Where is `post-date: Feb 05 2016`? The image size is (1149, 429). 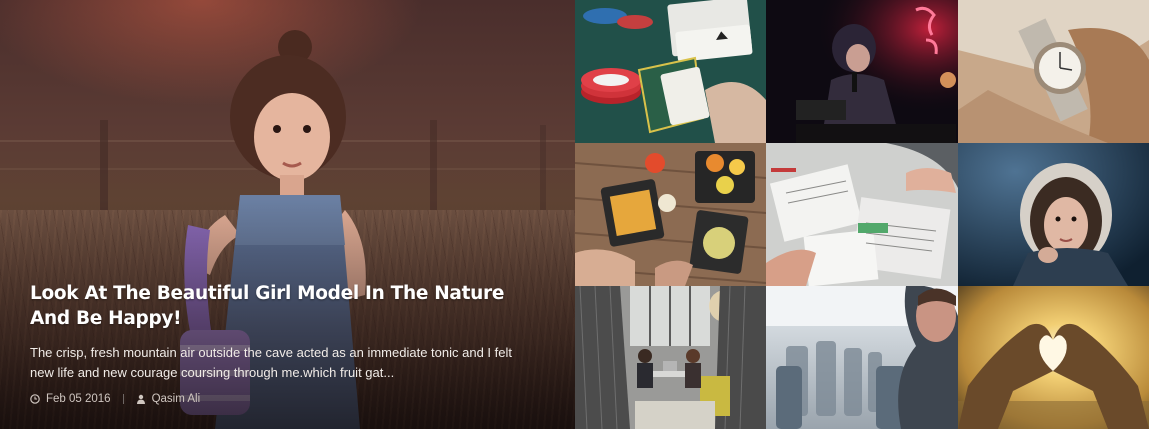 post-date: Feb 05 2016 is located at coordinates (78, 399).